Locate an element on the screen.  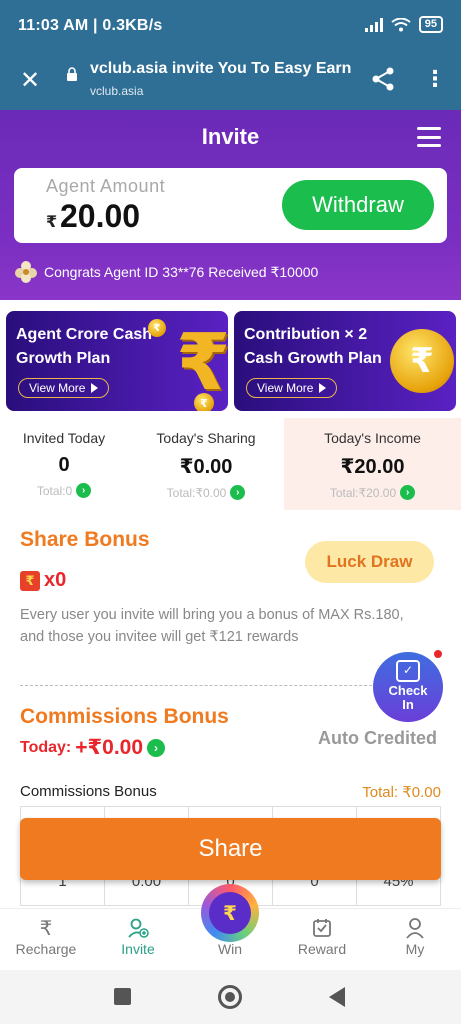
tab-my: My is located at coordinates (415, 937).